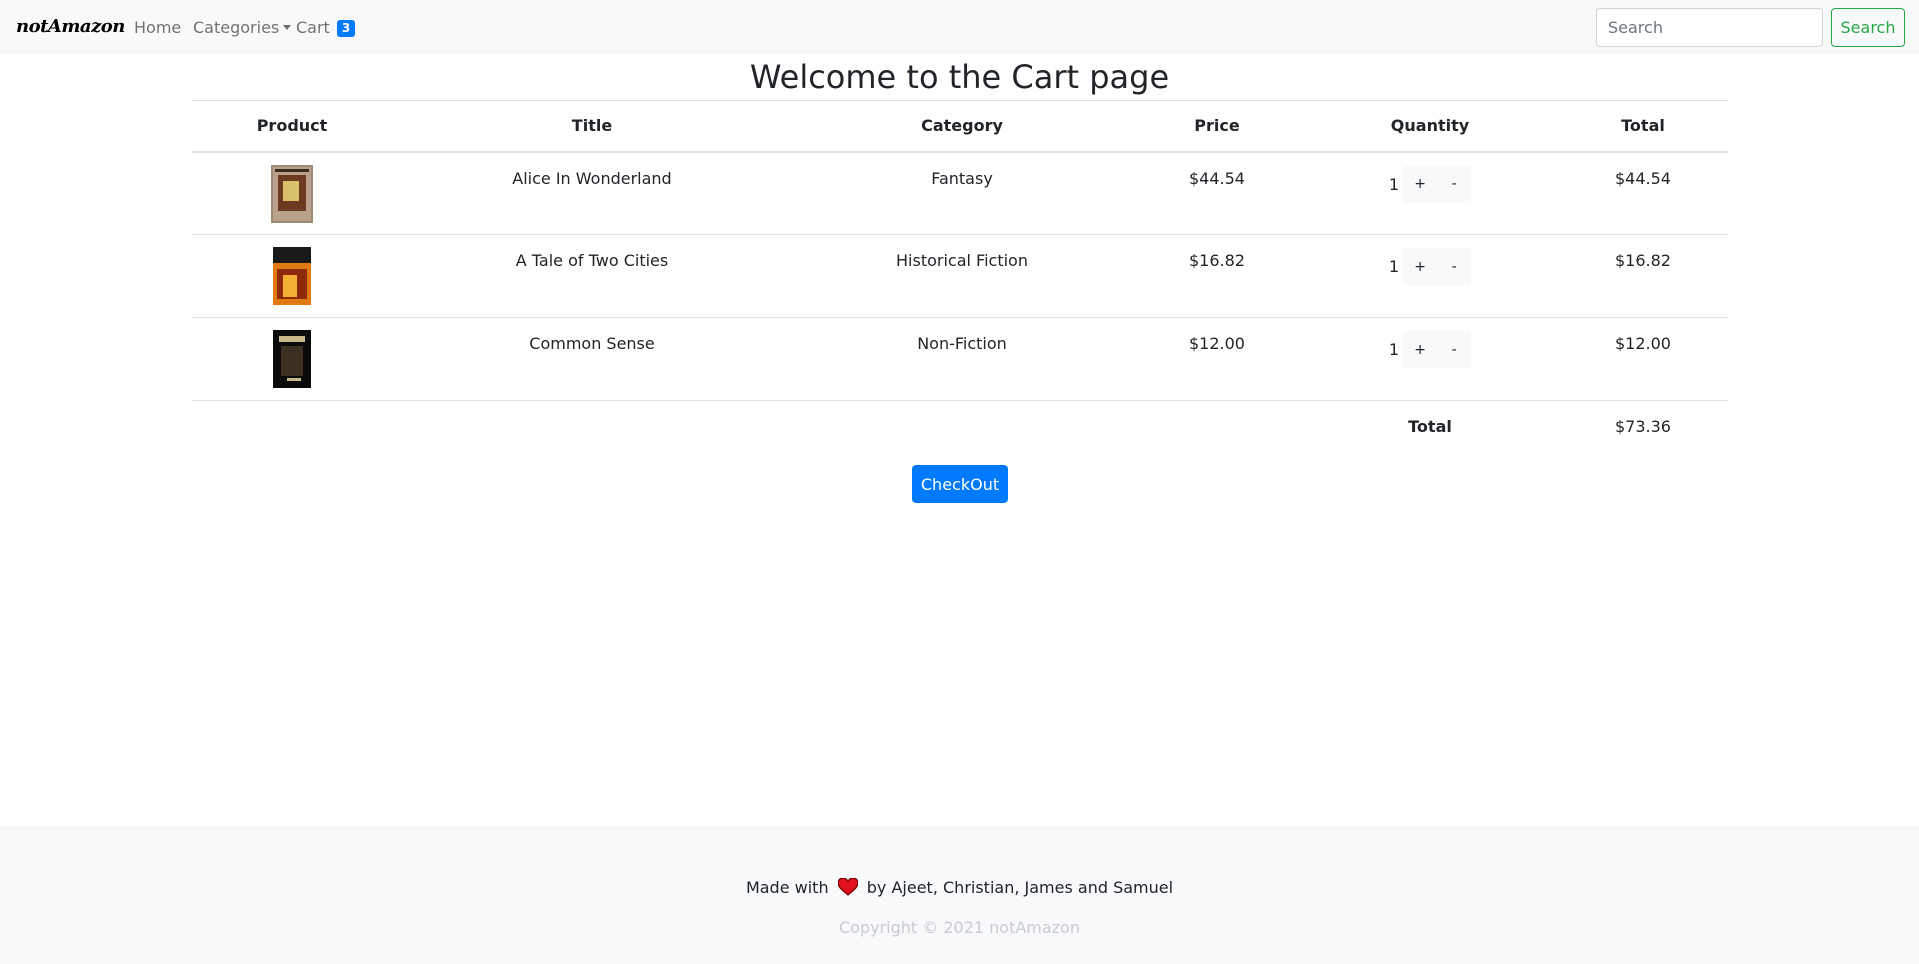 This screenshot has height=964, width=1919. What do you see at coordinates (592, 276) in the screenshot?
I see `product-title: A Tale of Two Cities` at bounding box center [592, 276].